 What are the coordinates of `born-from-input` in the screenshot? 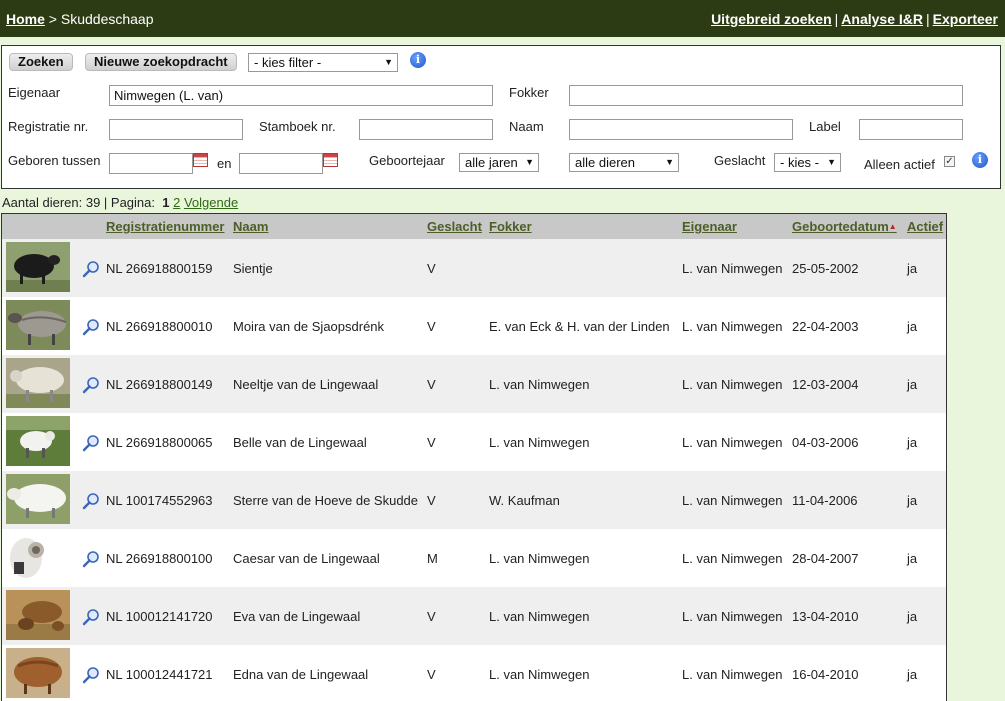 It's located at (151, 163).